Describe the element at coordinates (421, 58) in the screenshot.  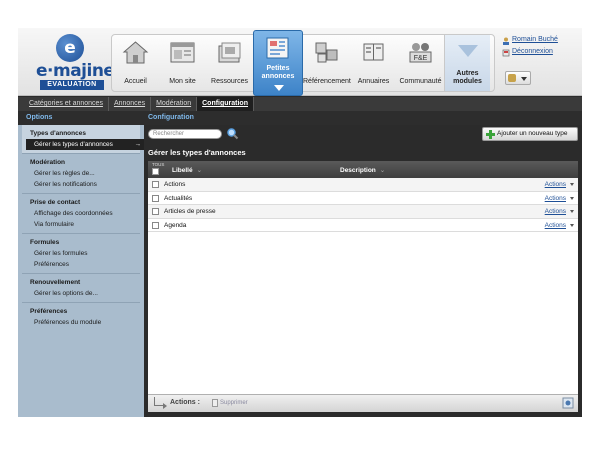
I see `svg-text: F&E` at that location.